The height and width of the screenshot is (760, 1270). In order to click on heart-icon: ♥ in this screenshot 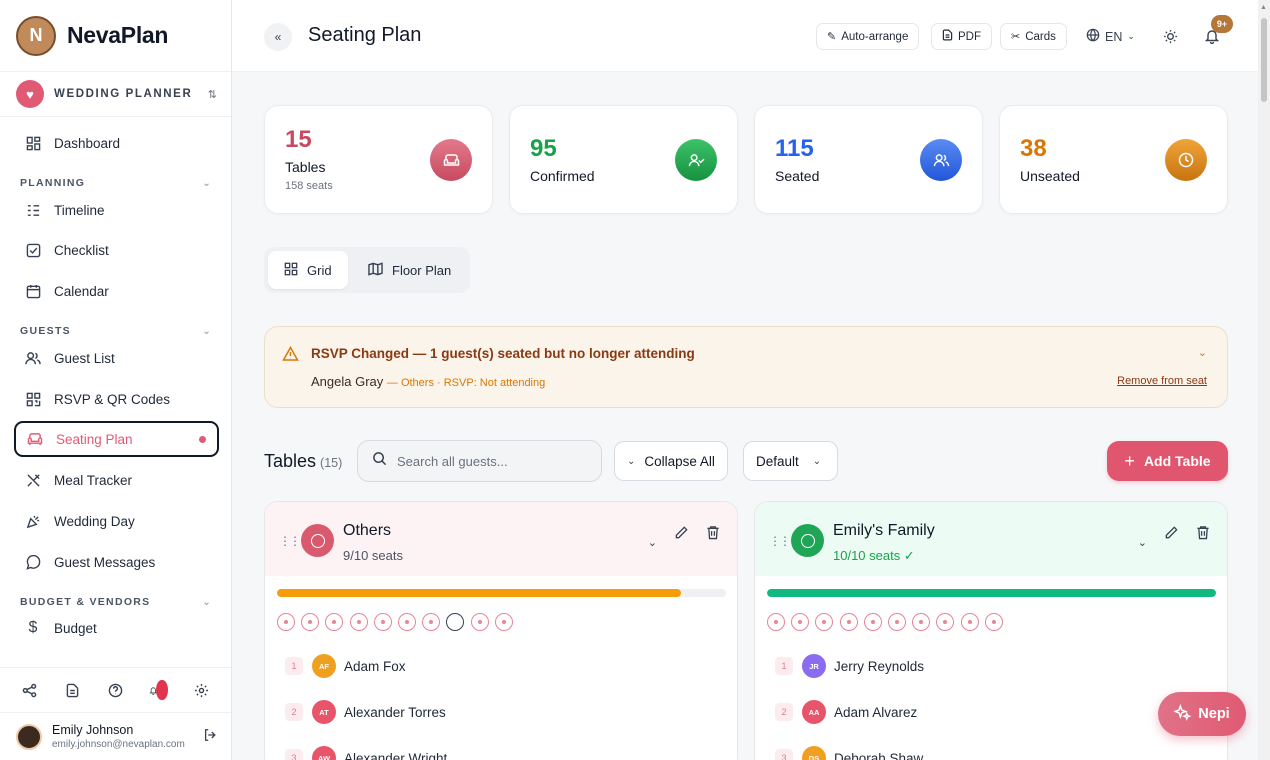, I will do `click(30, 94)`.